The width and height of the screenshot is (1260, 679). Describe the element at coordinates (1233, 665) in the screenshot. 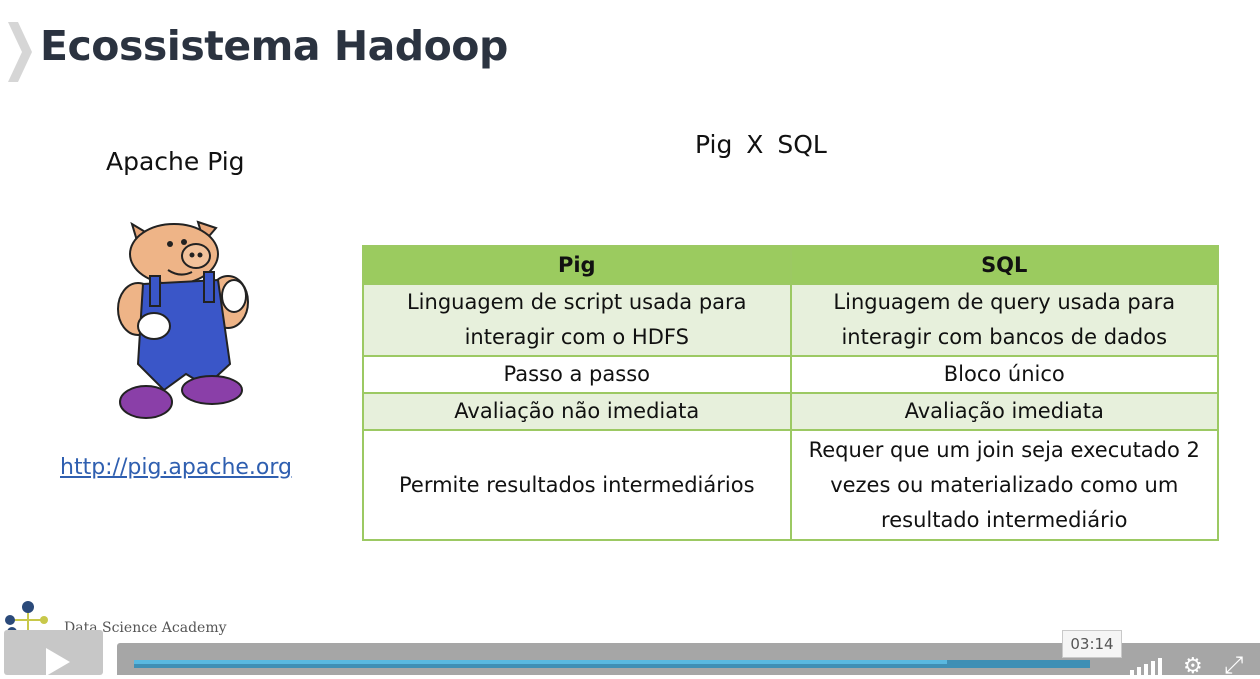

I see `fullscreen-icon: ⤢` at that location.